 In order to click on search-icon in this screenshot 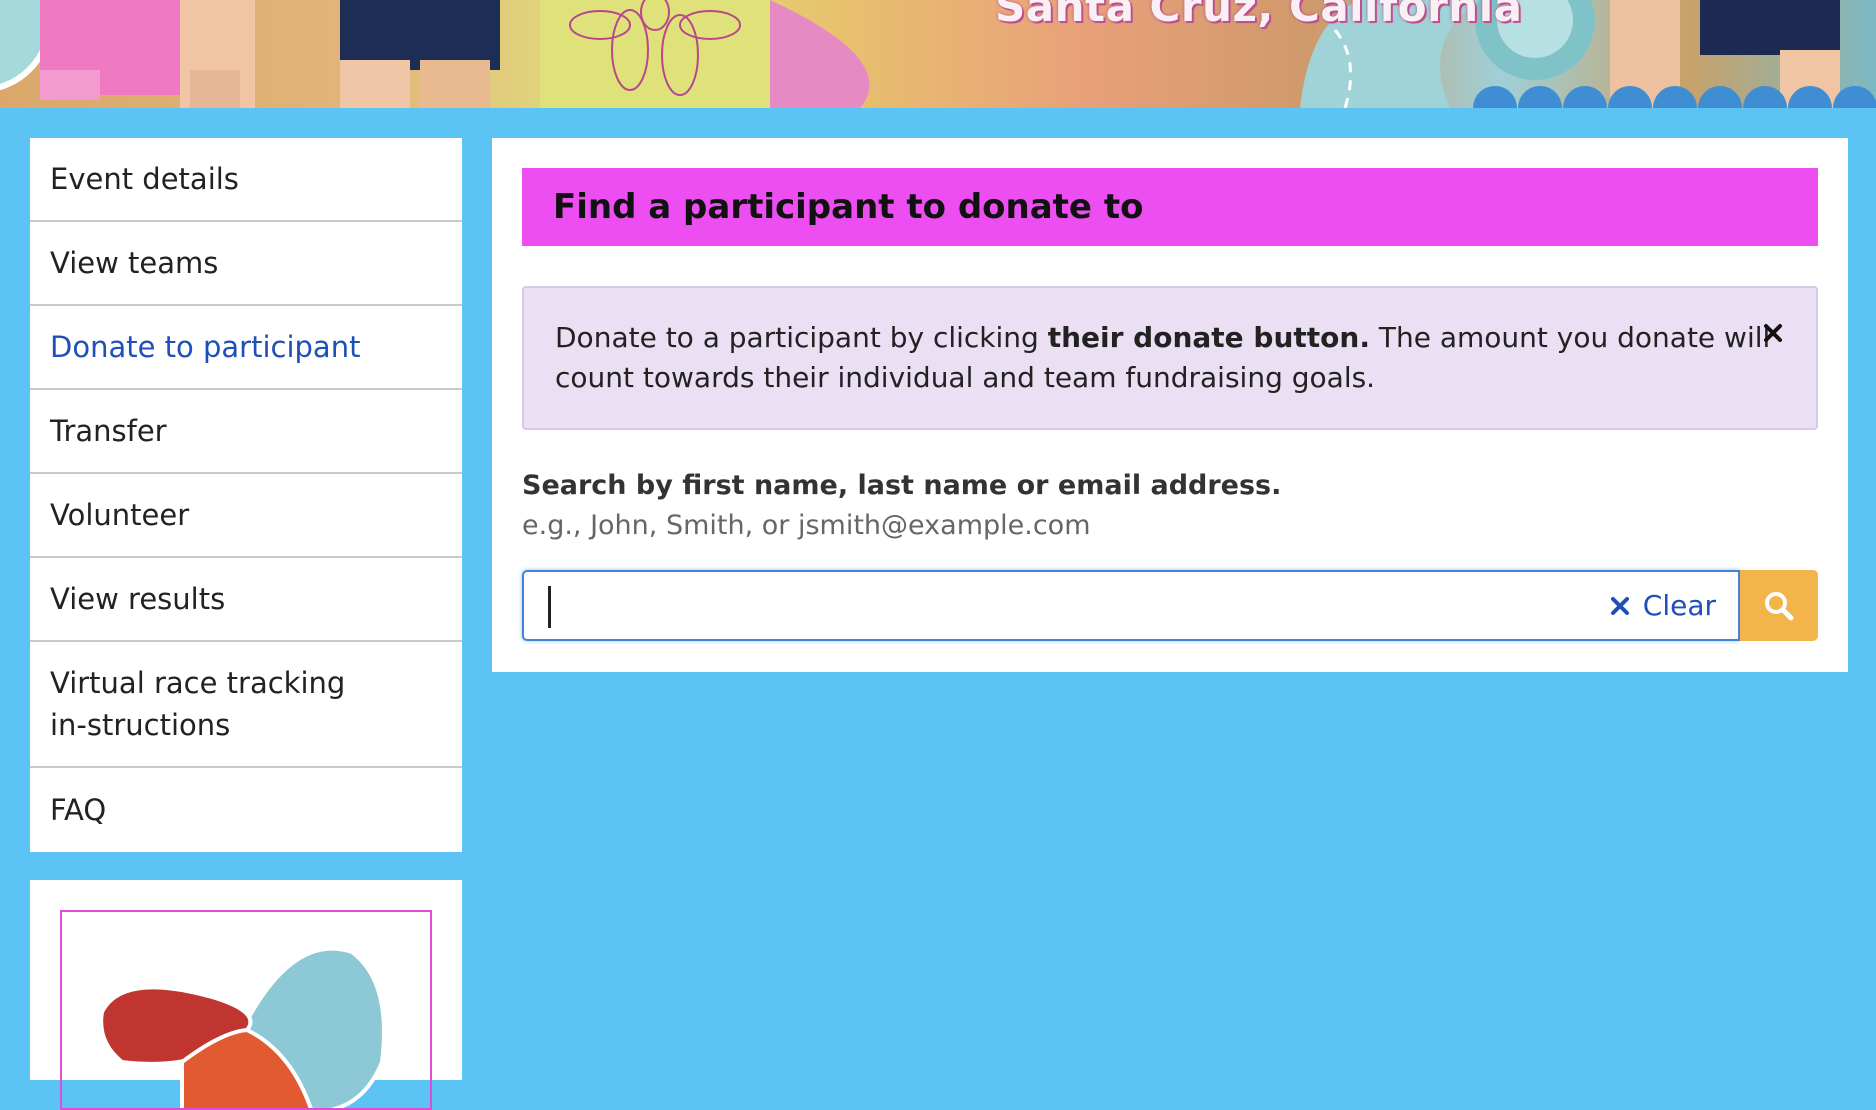, I will do `click(1779, 605)`.